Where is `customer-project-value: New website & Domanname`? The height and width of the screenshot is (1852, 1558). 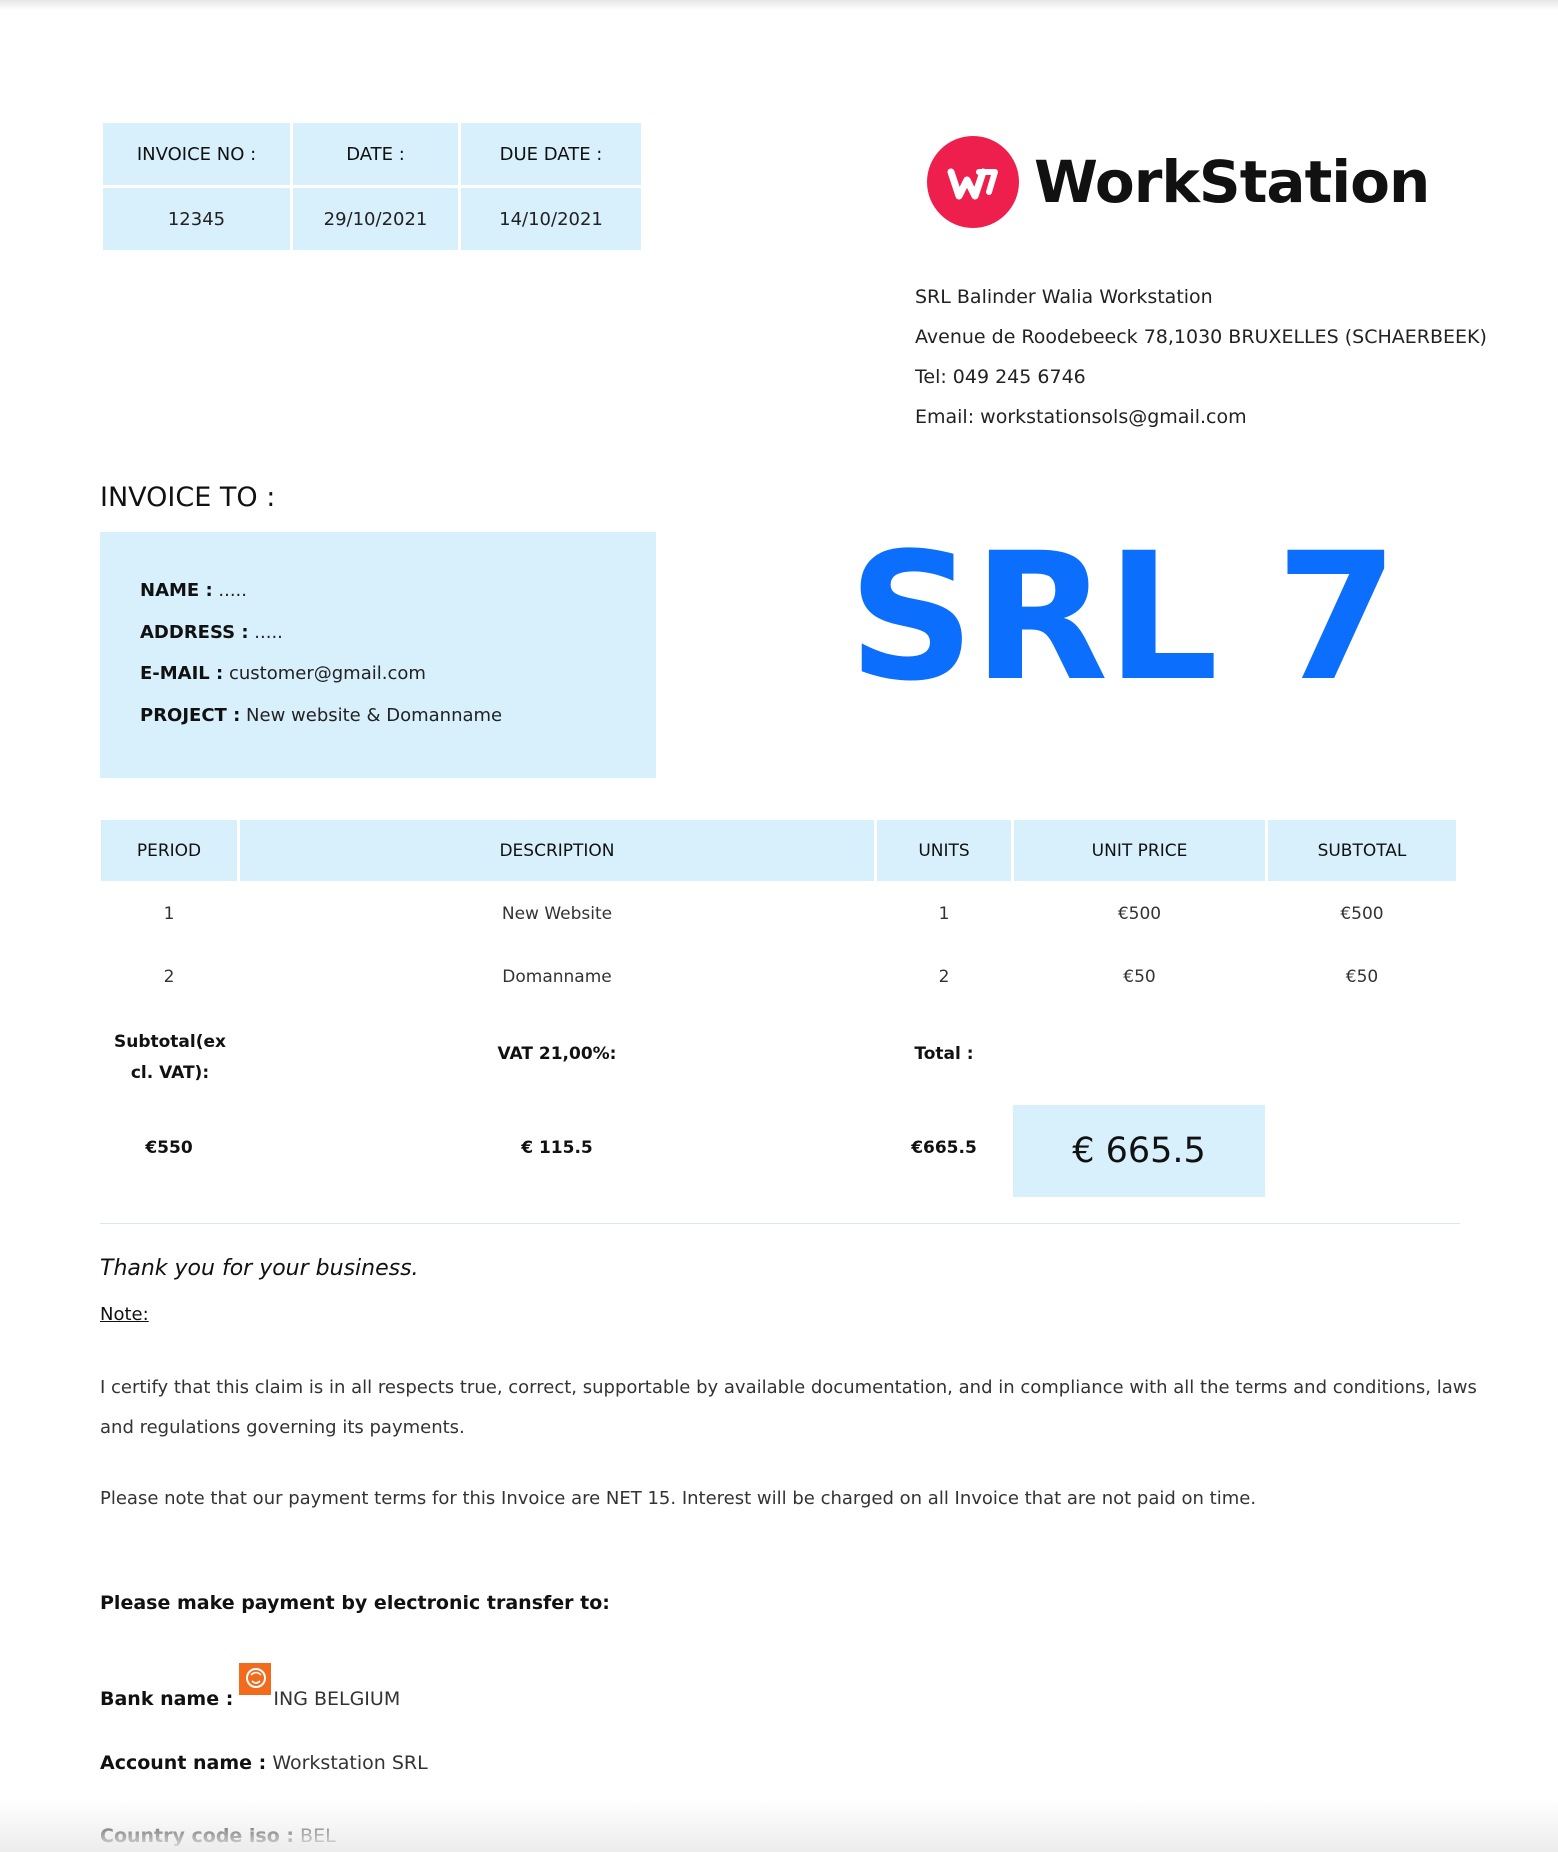 customer-project-value: New website & Domanname is located at coordinates (371, 715).